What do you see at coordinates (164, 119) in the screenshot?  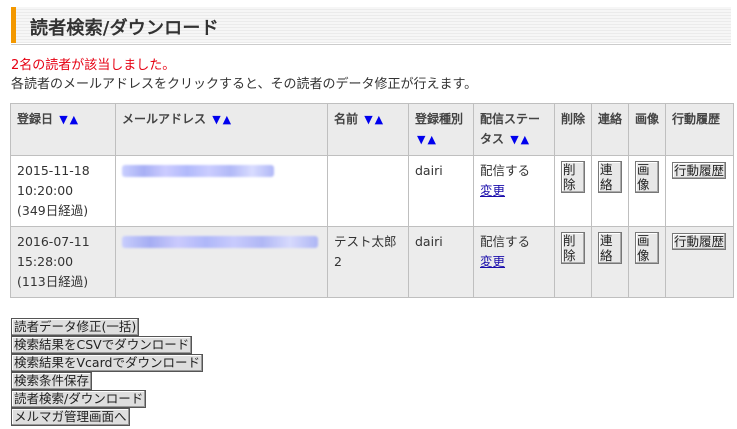 I see `column-email-label: メールアドレス` at bounding box center [164, 119].